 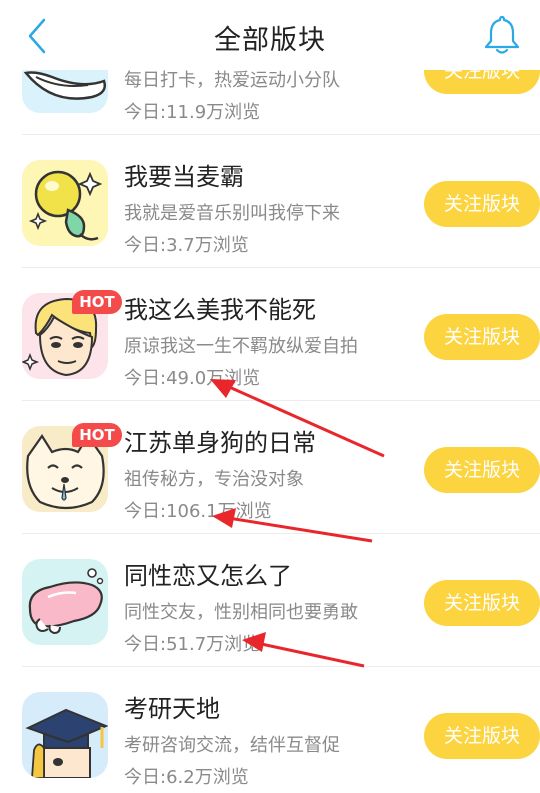 I want to click on board-title: 我要当麦霸, so click(x=184, y=177).